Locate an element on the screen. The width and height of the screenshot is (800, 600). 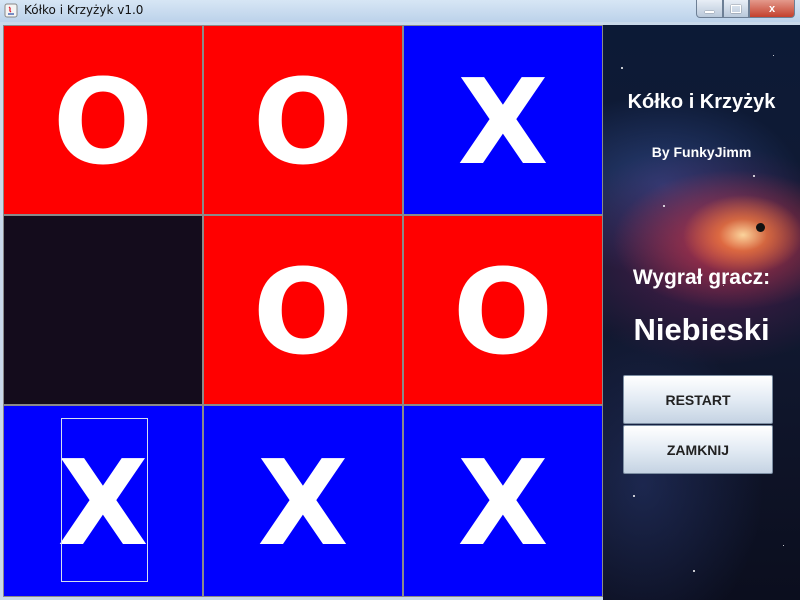
window-titlebar: Kółko i Krzyżyk v1.0 x is located at coordinates (400, 11).